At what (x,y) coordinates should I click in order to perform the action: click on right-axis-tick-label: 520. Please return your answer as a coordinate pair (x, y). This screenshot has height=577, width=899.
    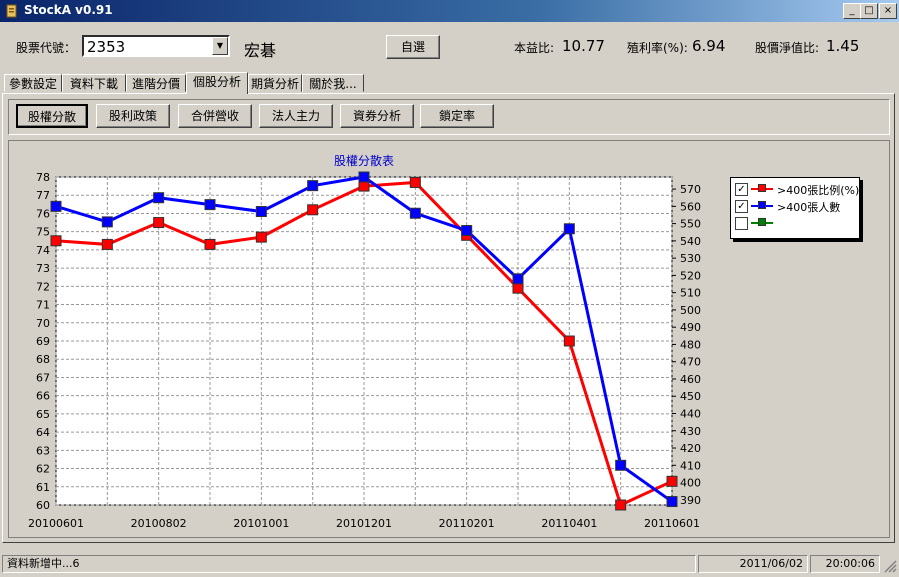
    Looking at the image, I should click on (690, 275).